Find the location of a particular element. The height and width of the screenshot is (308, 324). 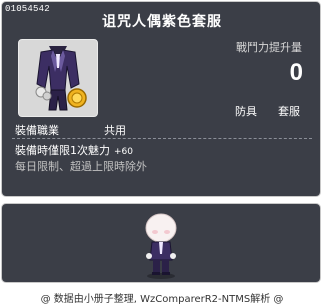

purple-suit-icon is located at coordinates (61, 78).